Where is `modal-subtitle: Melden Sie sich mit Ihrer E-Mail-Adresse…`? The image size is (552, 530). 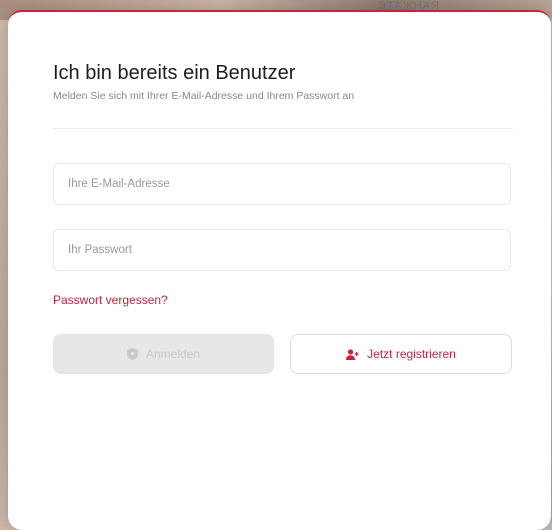
modal-subtitle: Melden Sie sich mit Ihrer E-Mail-Adresse… is located at coordinates (204, 96).